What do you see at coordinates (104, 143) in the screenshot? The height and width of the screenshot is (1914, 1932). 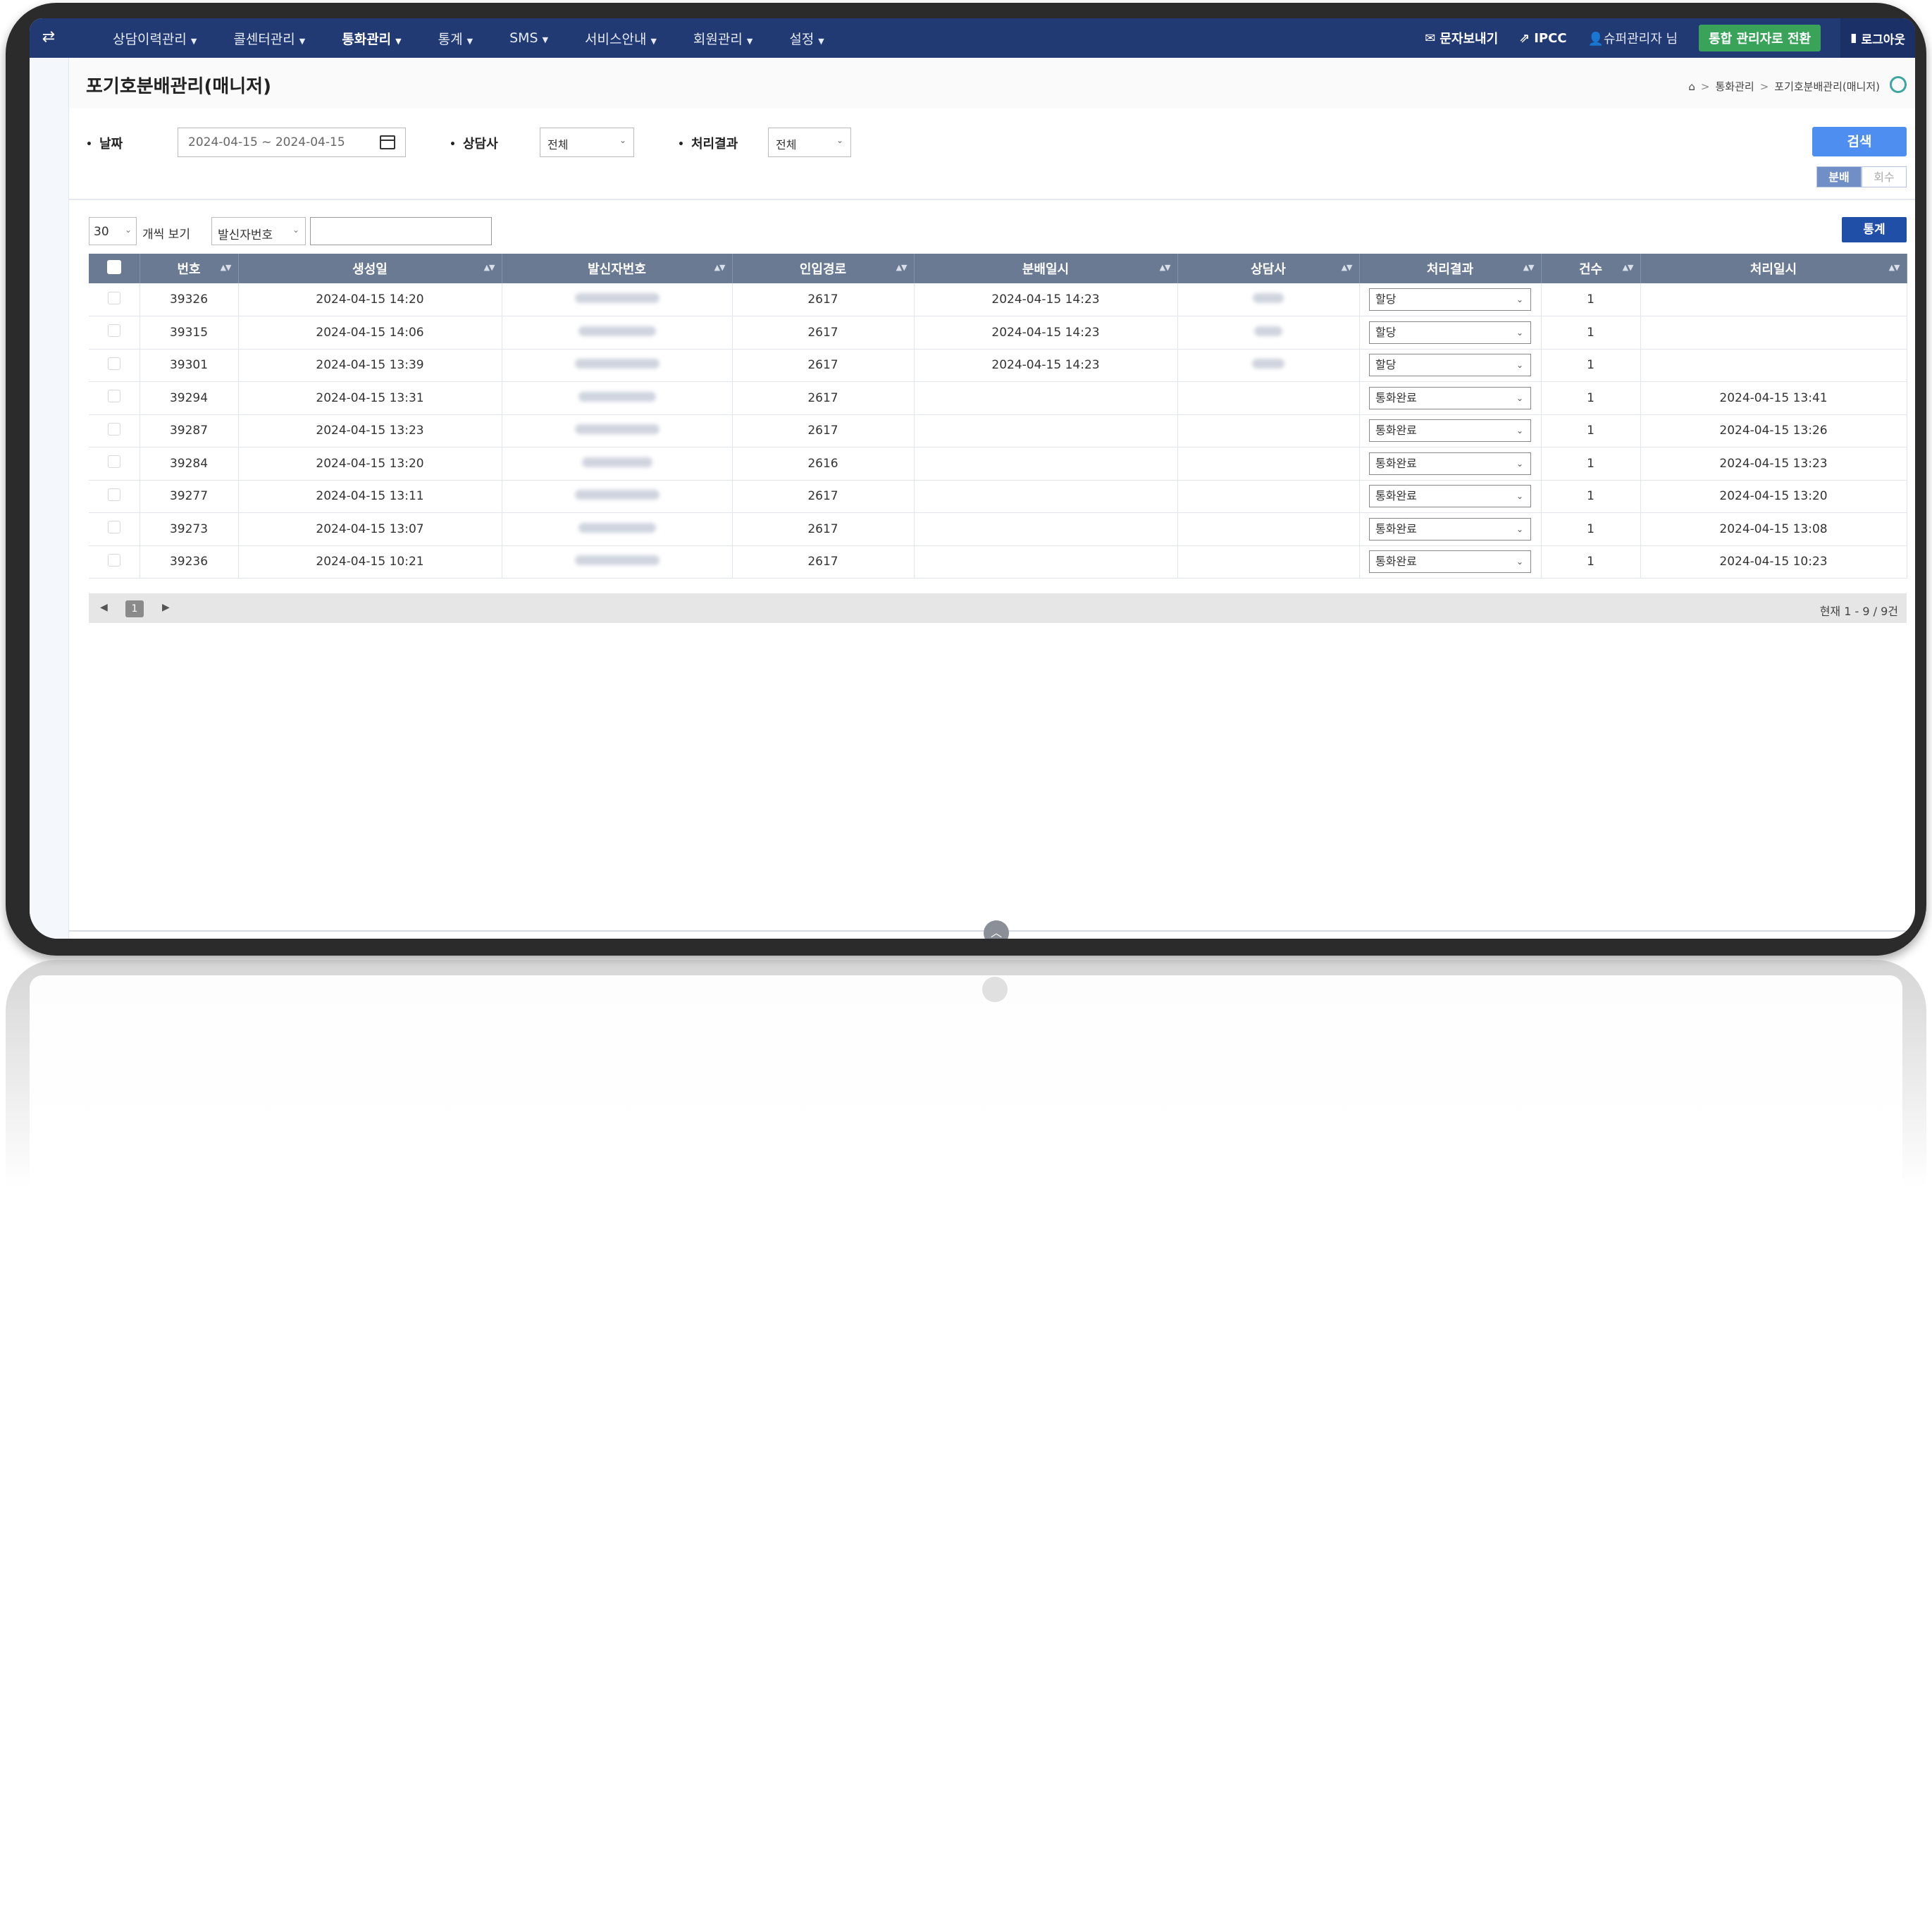 I see `date-label: 날짜` at bounding box center [104, 143].